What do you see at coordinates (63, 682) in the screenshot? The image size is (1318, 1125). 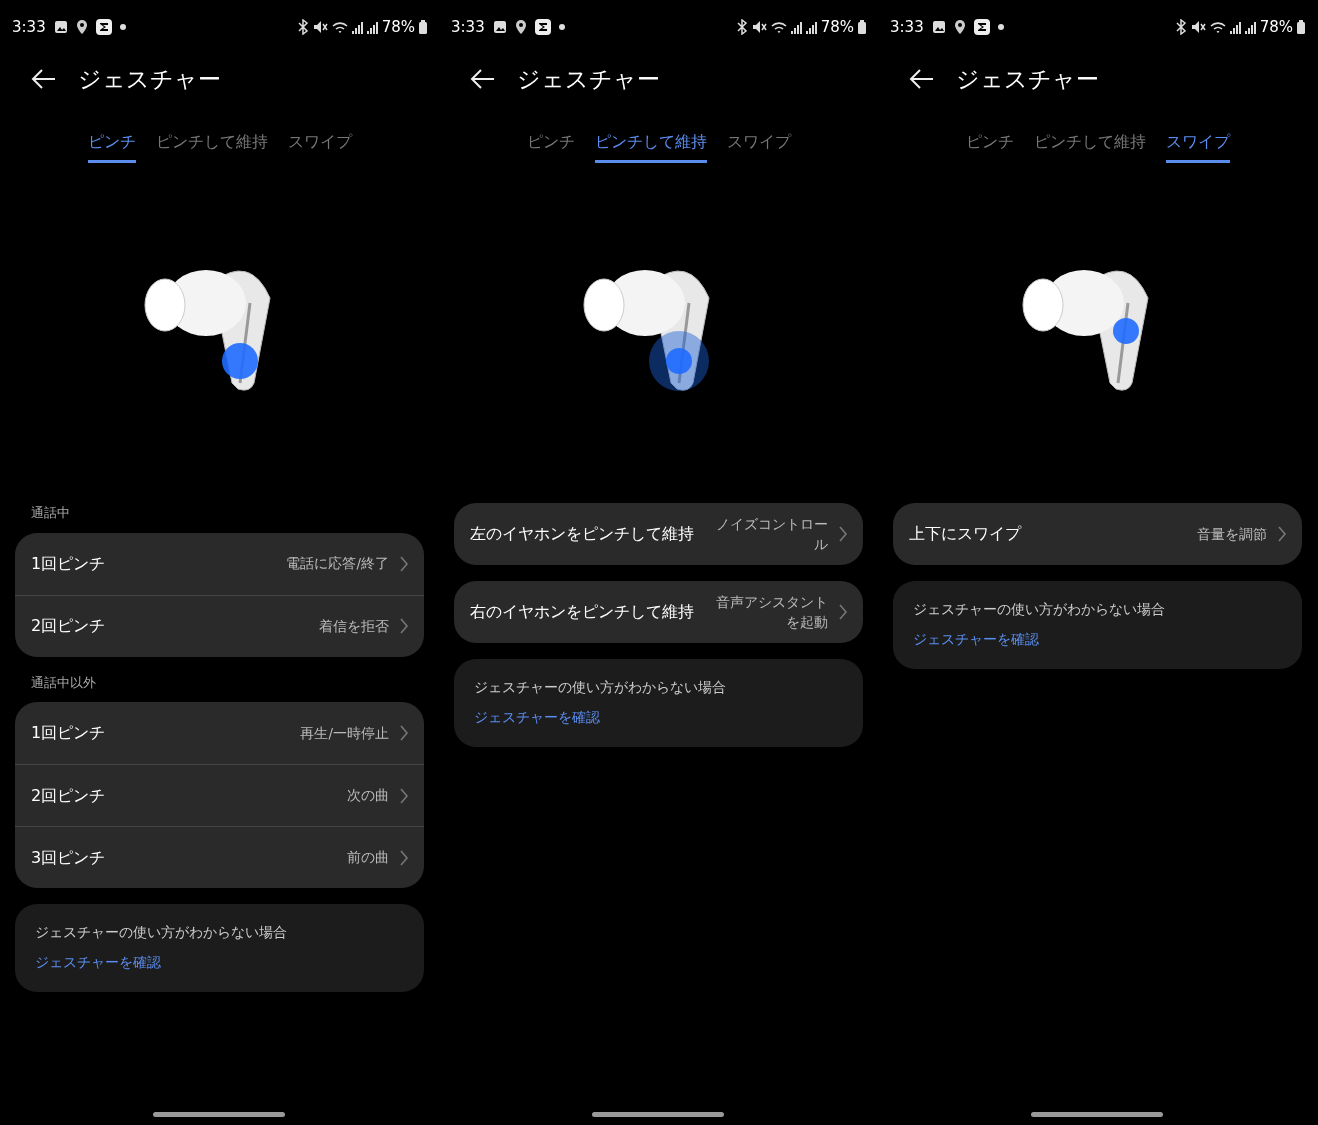 I see `section-header: 通話中以外` at bounding box center [63, 682].